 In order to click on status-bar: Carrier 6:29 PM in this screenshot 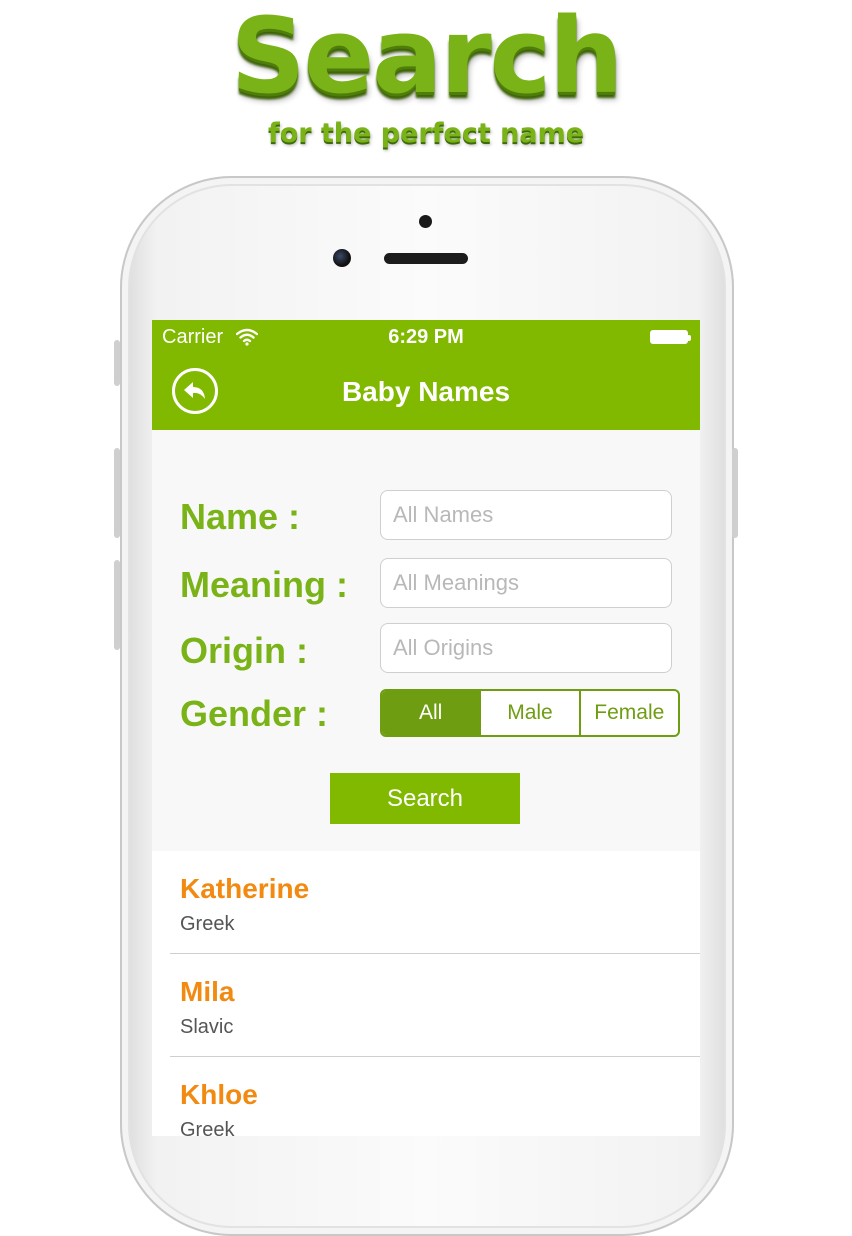, I will do `click(426, 337)`.